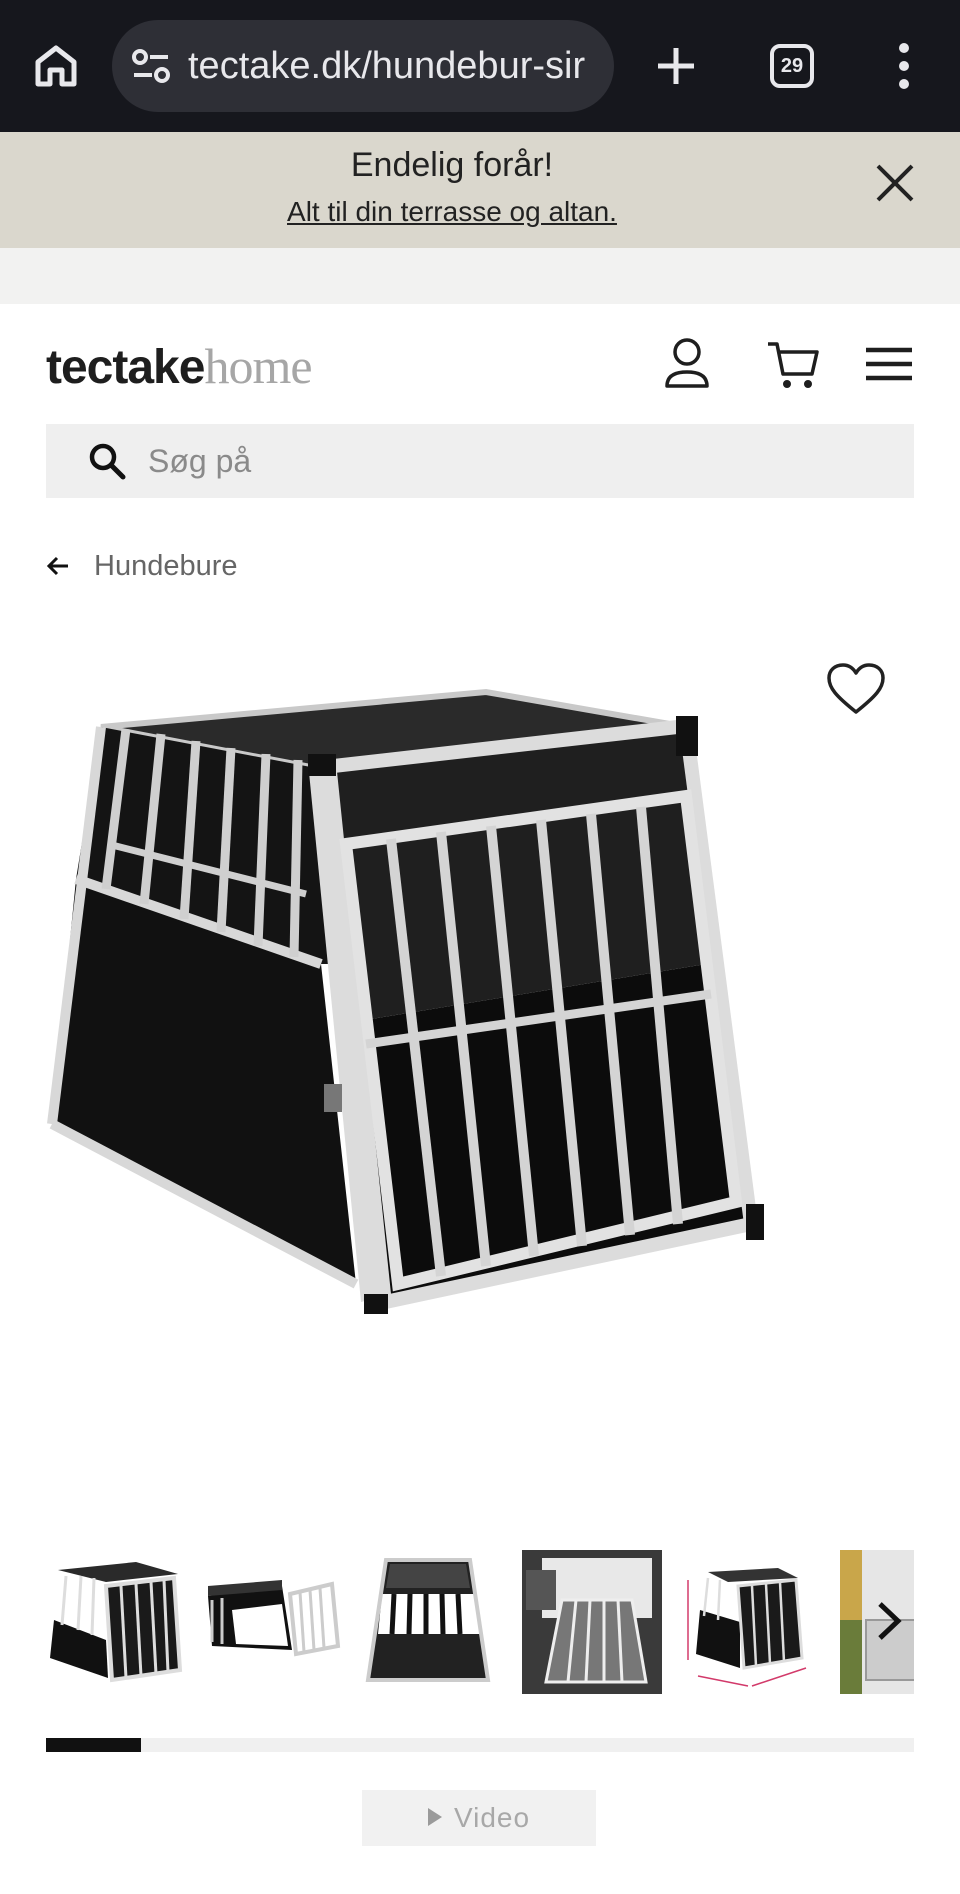 The height and width of the screenshot is (1894, 960). I want to click on crate-open-thumbnail-image, so click(272, 1622).